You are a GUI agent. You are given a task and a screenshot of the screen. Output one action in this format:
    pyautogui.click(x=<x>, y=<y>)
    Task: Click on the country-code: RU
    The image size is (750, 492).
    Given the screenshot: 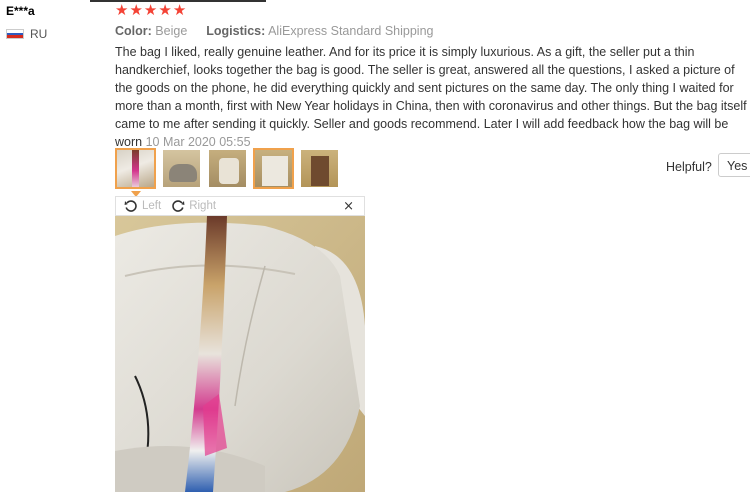 What is the action you would take?
    pyautogui.click(x=39, y=34)
    